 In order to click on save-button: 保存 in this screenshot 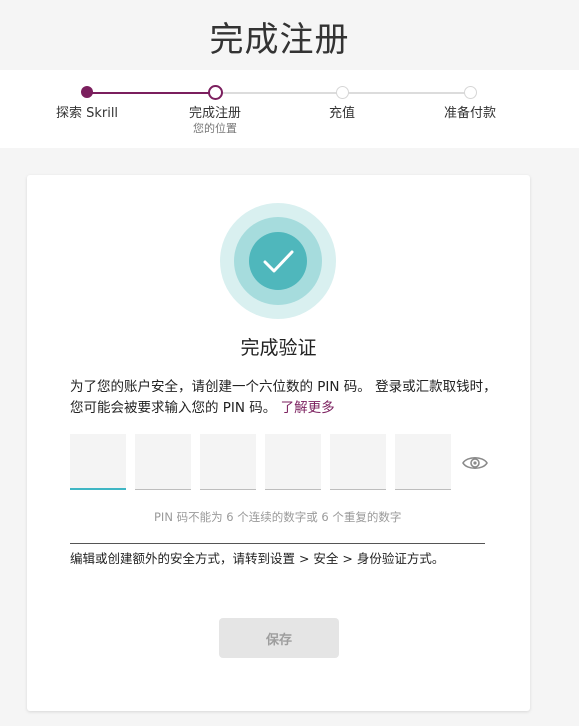, I will do `click(279, 638)`.